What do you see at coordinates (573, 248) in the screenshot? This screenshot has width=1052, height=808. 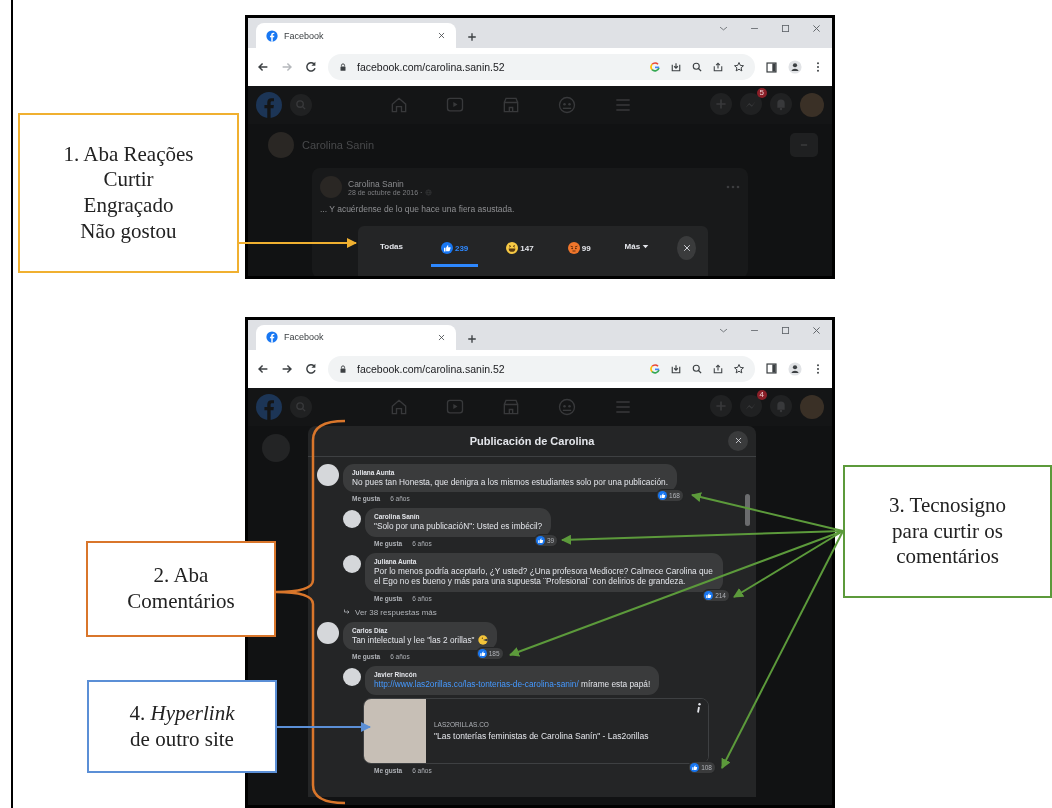 I see `angry-face-icon` at bounding box center [573, 248].